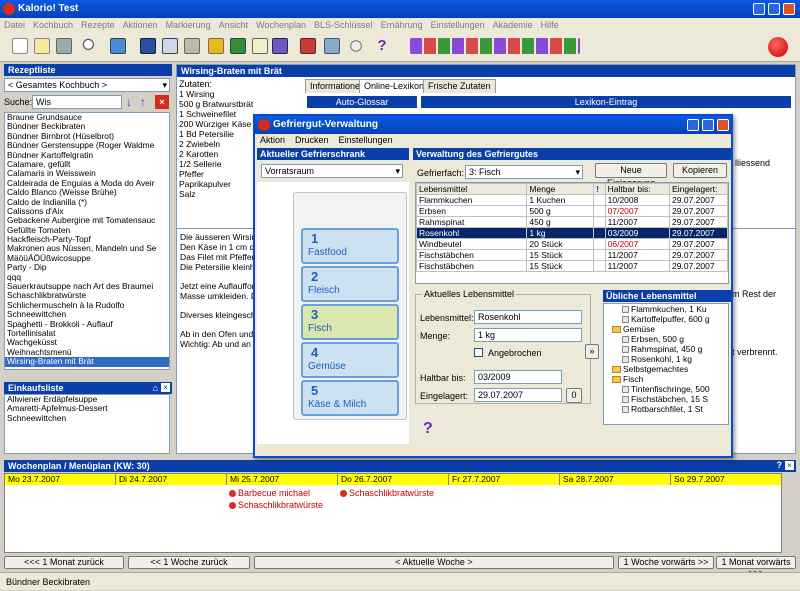  What do you see at coordinates (458, 25) in the screenshot?
I see `menu-item-9: Einstellungen` at bounding box center [458, 25].